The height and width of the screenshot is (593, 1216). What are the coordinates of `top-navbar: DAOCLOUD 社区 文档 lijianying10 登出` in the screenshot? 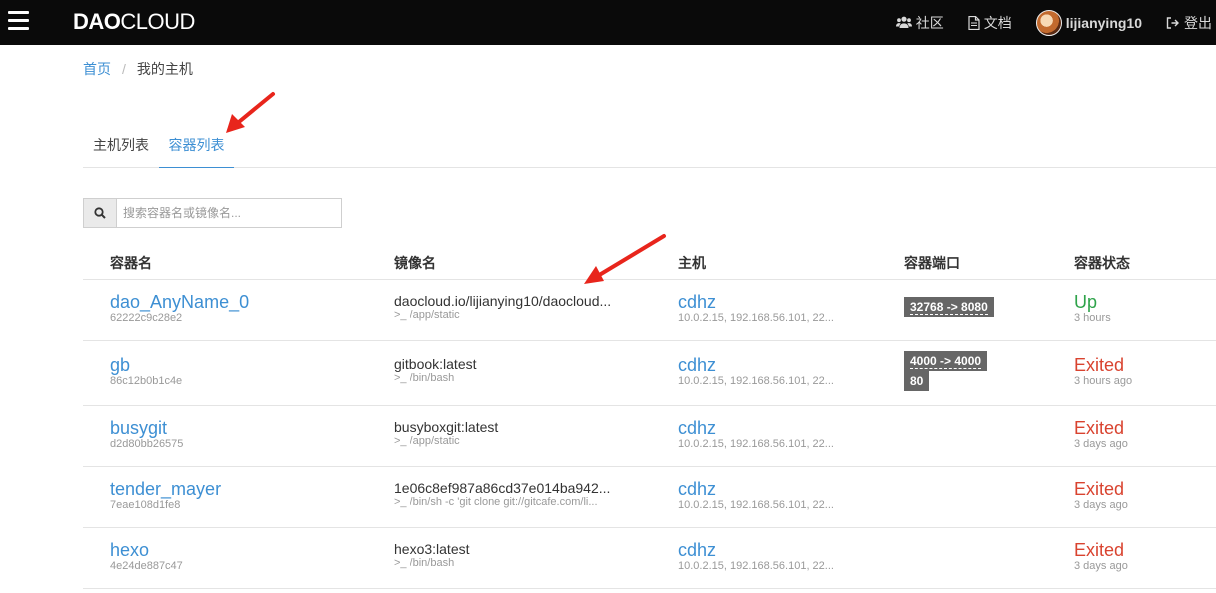 It's located at (608, 22).